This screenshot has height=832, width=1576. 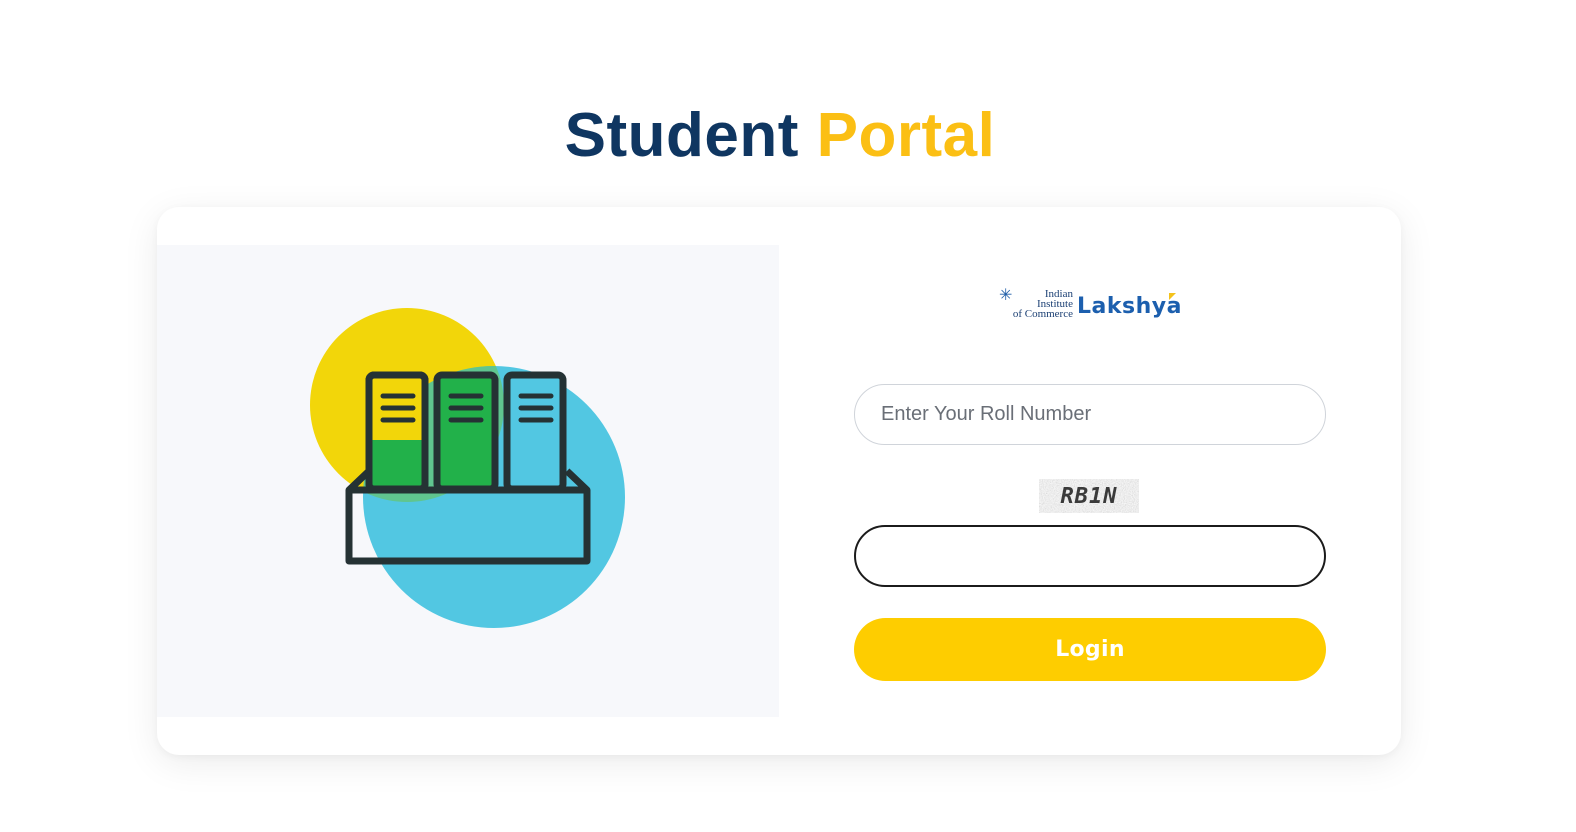 I want to click on roll-number-input, so click(x=1090, y=414).